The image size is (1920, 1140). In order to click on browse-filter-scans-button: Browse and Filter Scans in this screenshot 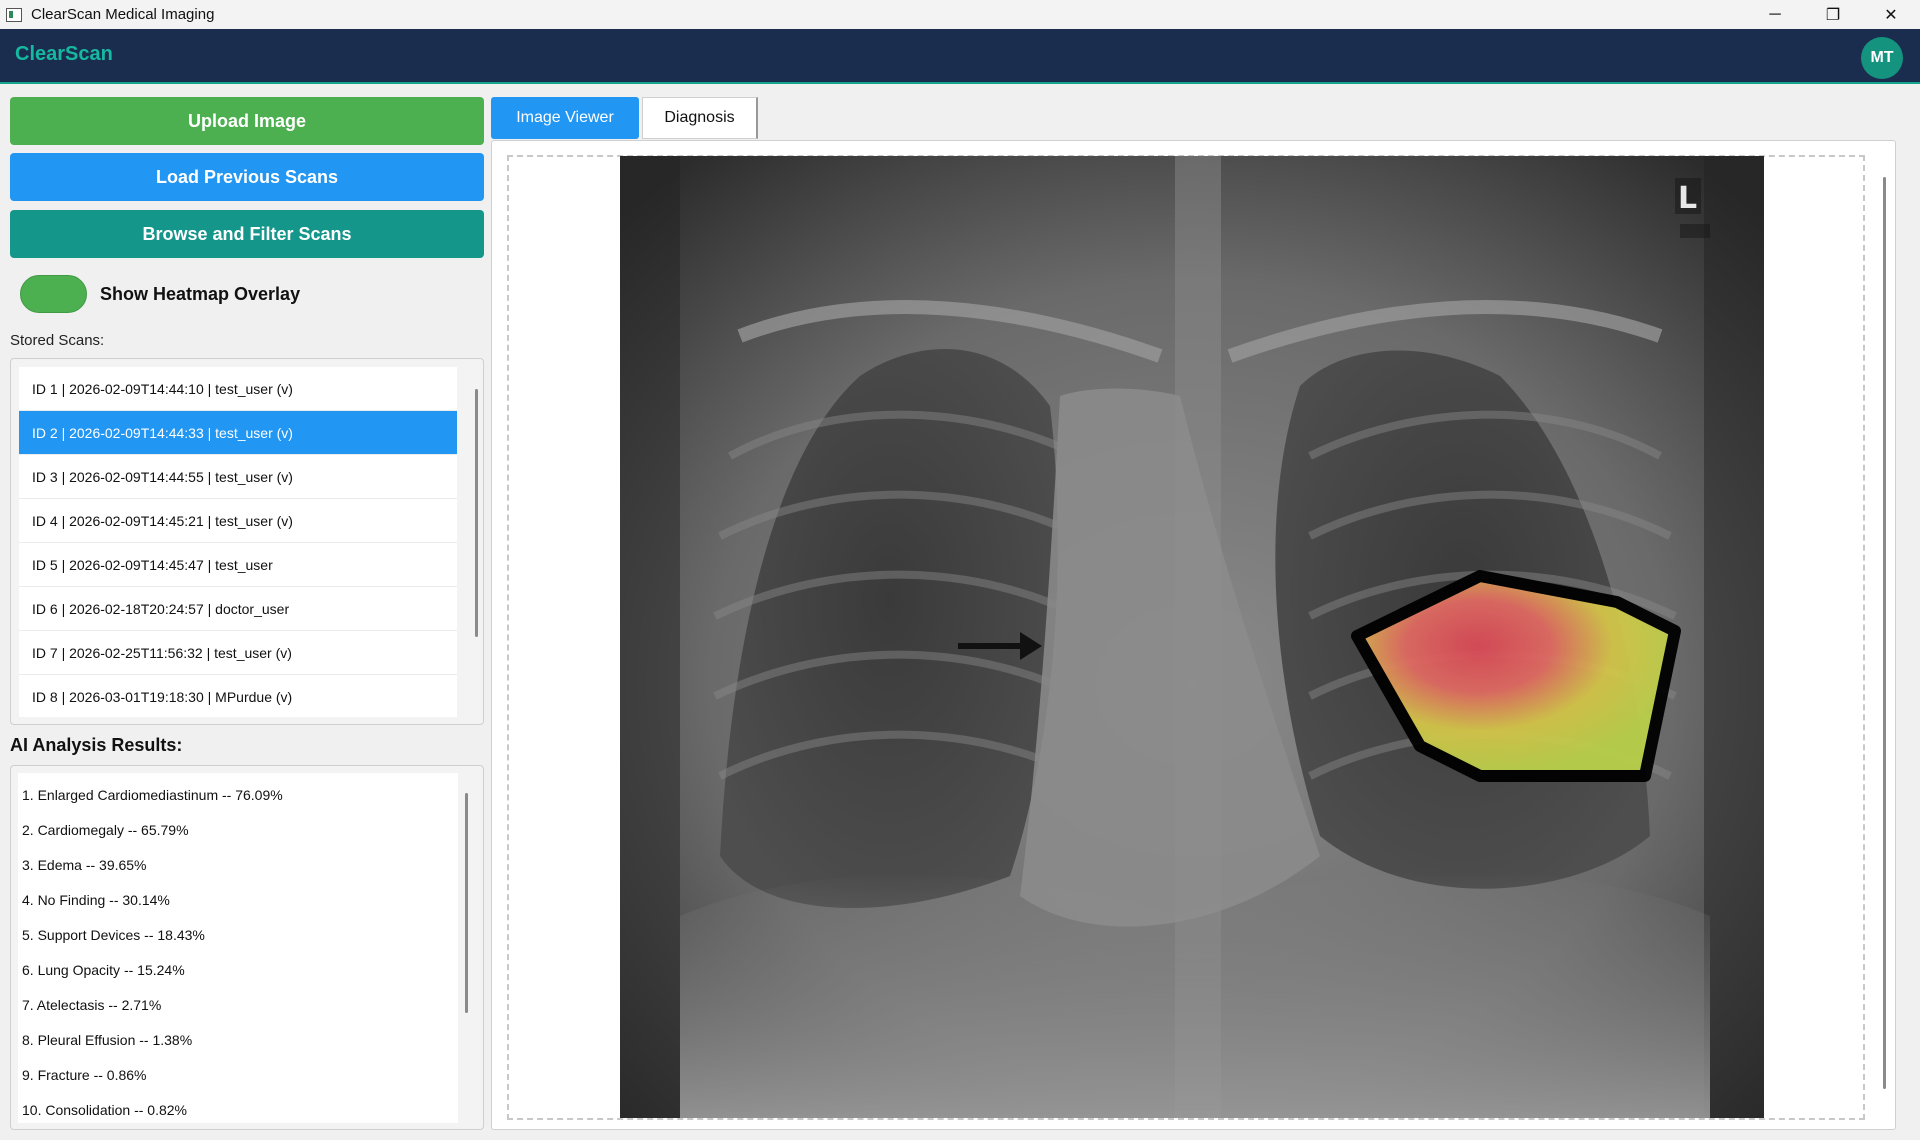, I will do `click(247, 234)`.